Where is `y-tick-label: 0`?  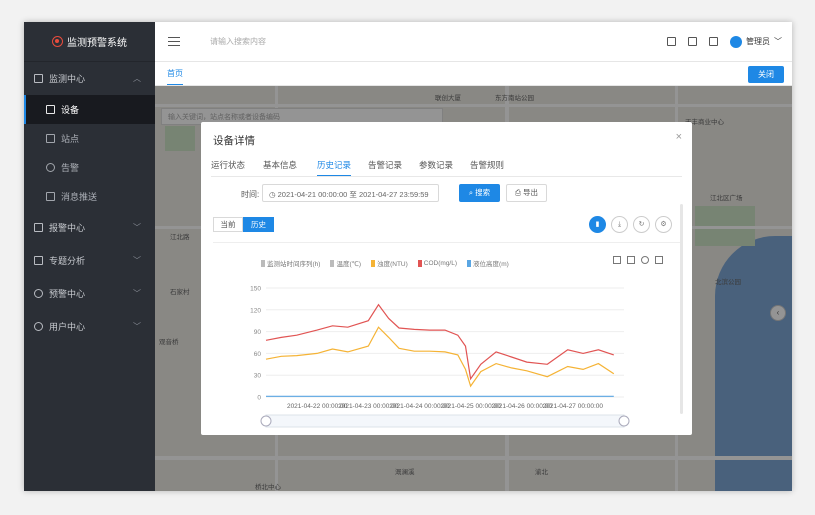
y-tick-label: 0 is located at coordinates (259, 398).